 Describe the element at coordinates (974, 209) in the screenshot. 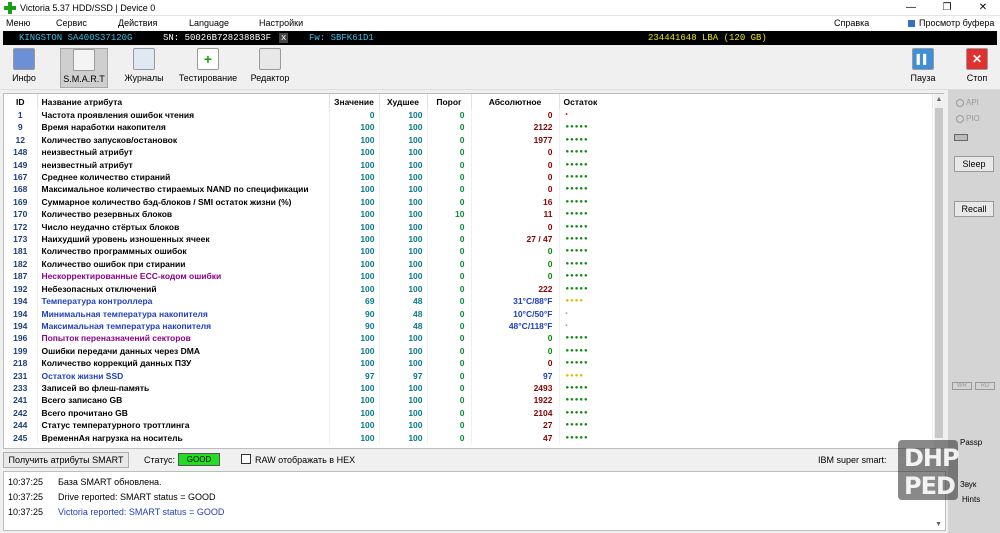

I see `recall-button: Recall` at that location.